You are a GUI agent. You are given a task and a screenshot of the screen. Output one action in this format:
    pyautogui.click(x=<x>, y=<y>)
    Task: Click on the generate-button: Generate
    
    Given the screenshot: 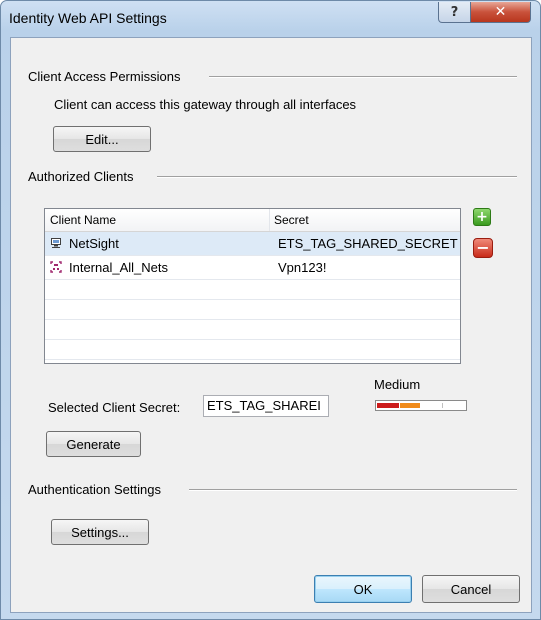 What is the action you would take?
    pyautogui.click(x=93, y=444)
    